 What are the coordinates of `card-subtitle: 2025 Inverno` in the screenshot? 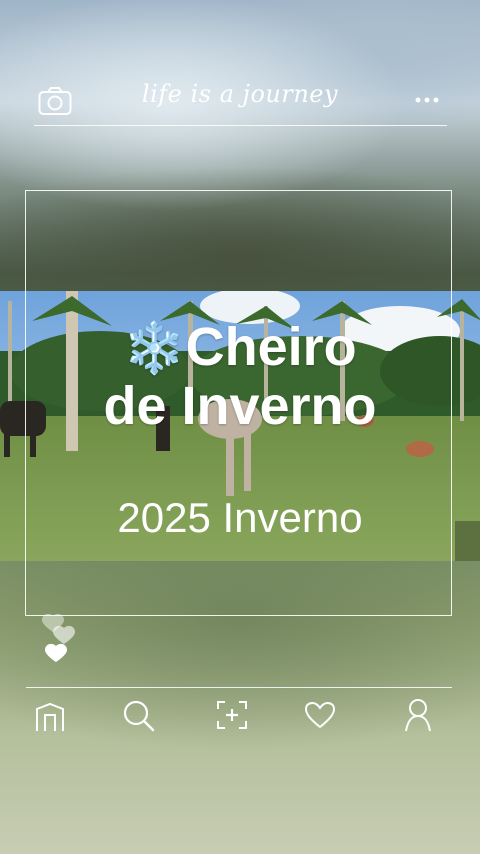 It's located at (240, 517).